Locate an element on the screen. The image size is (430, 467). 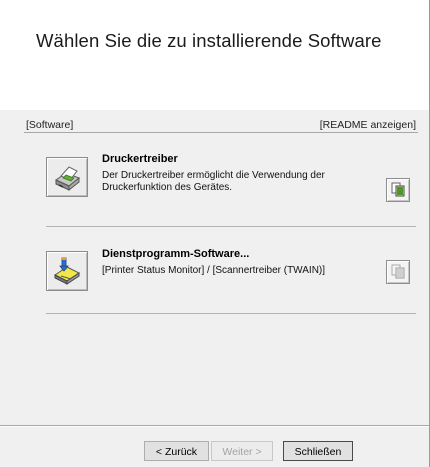
utility-software-icon is located at coordinates (67, 271).